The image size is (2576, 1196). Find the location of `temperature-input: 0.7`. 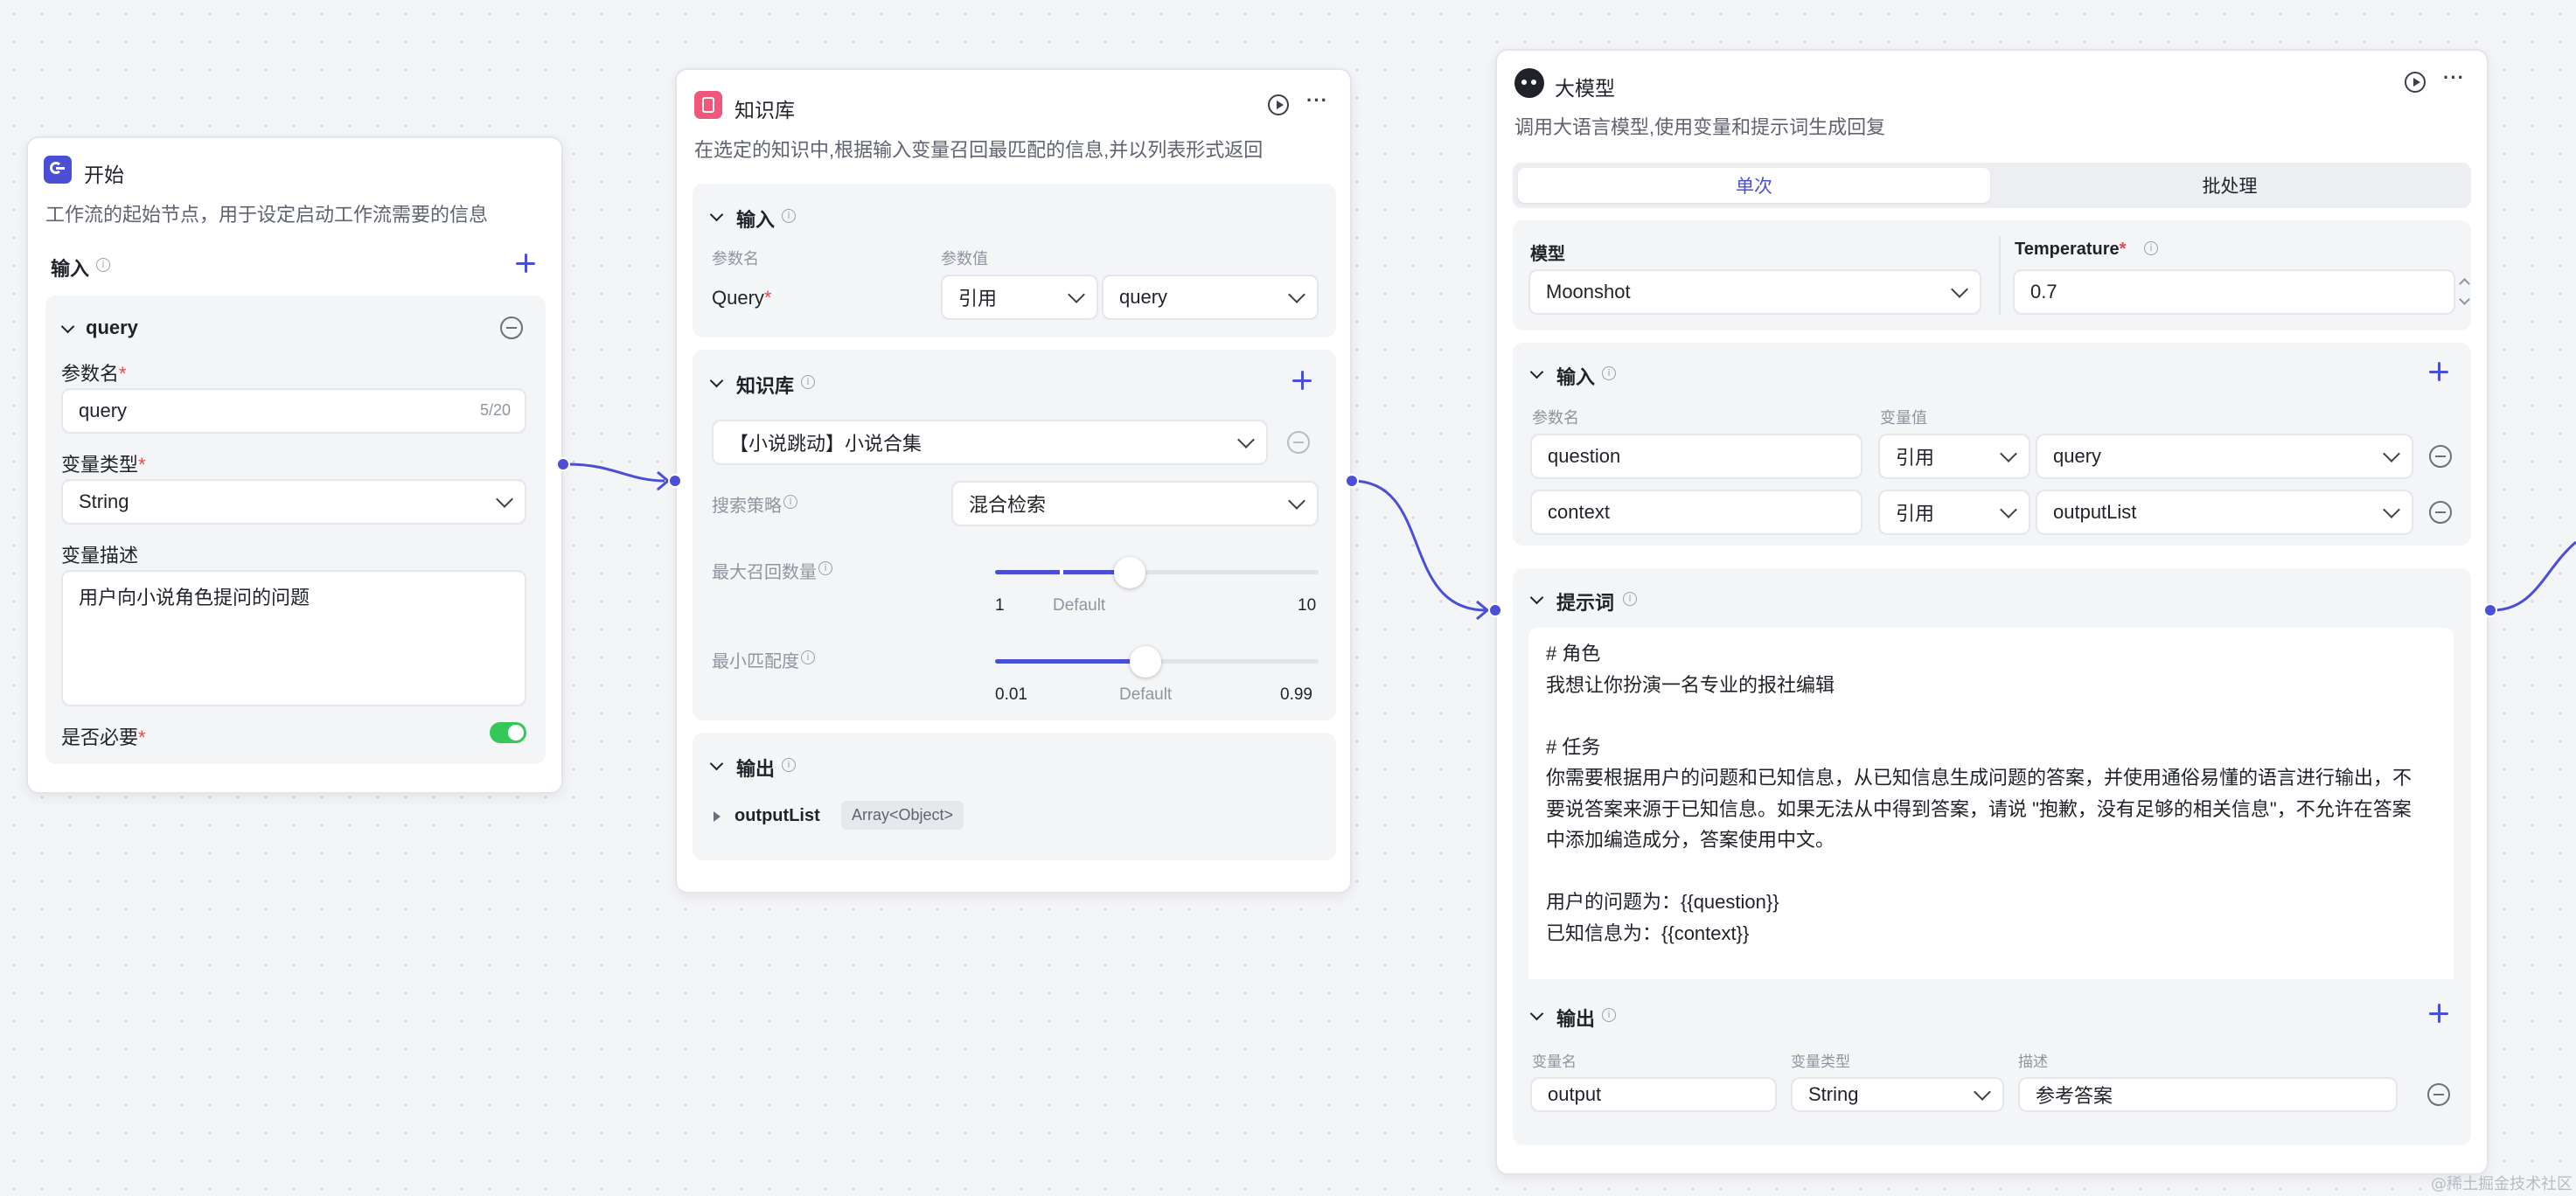

temperature-input: 0.7 is located at coordinates (2234, 292).